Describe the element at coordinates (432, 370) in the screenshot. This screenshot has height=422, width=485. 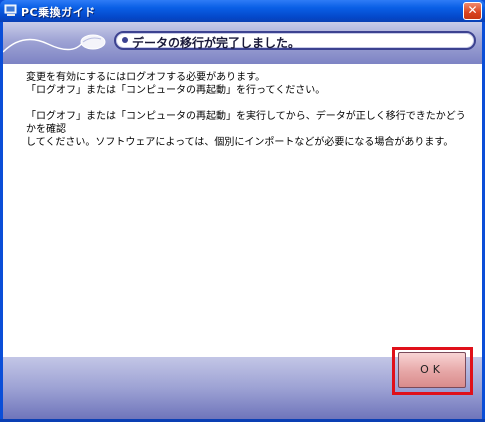
I see `ok-button: OK` at that location.